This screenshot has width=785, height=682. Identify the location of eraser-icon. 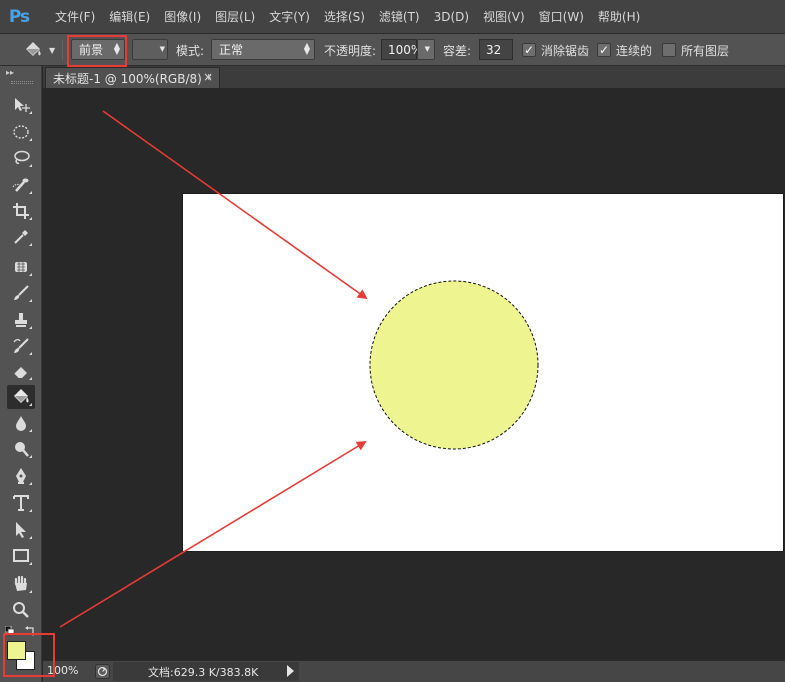
(20, 373).